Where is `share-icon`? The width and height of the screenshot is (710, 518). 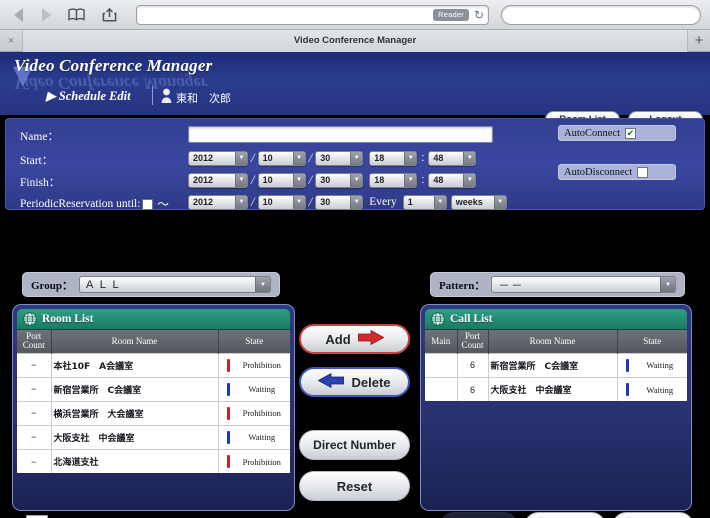 share-icon is located at coordinates (109, 14).